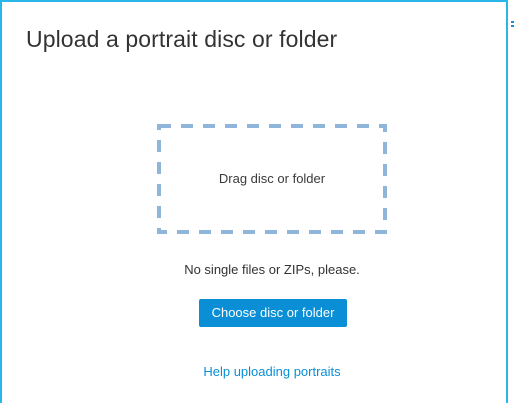 This screenshot has height=403, width=516. I want to click on dialog-title: Upload a portrait disc or folder, so click(182, 39).